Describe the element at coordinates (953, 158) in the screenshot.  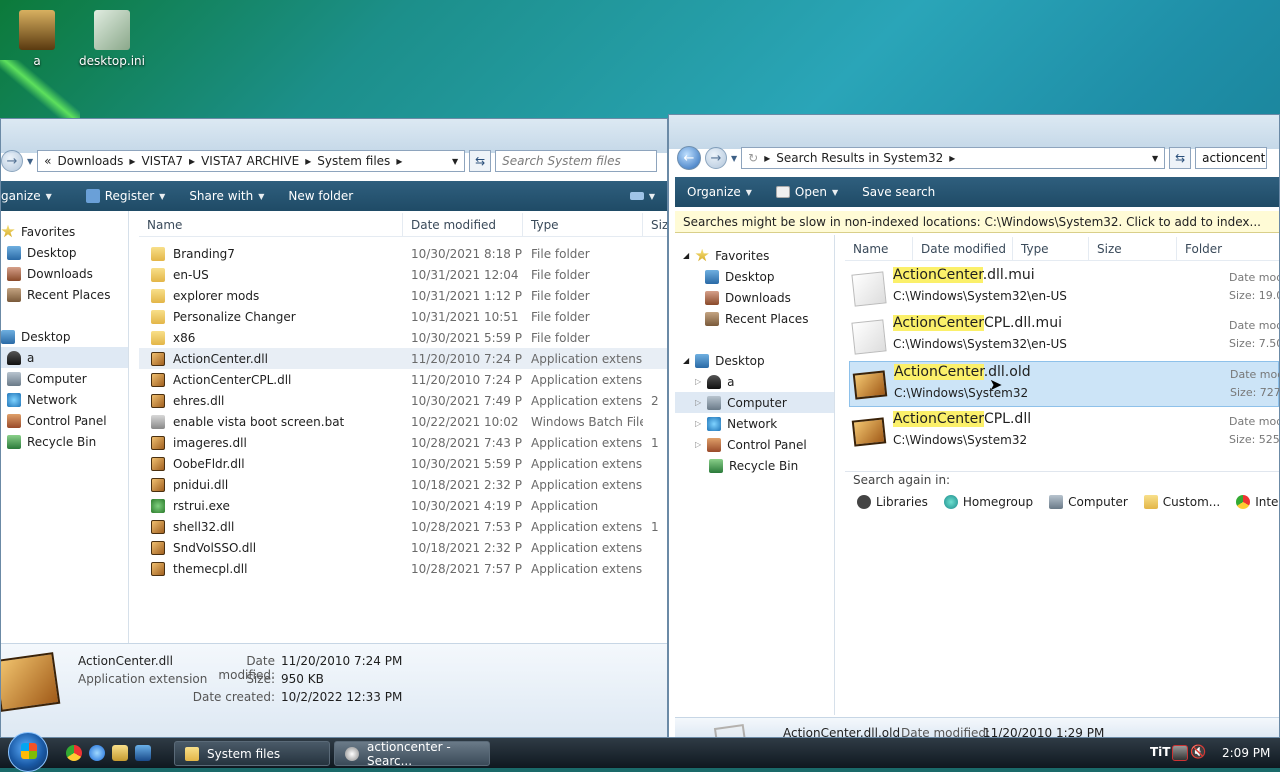
I see `breadcrumb: ↻ ▸ Search Results in System32 ▸ ▼` at that location.